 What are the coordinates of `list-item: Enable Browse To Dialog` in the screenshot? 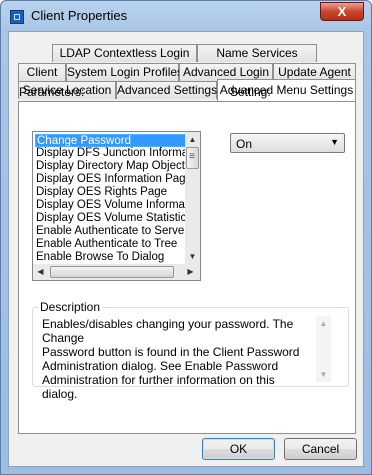 It's located at (115, 257).